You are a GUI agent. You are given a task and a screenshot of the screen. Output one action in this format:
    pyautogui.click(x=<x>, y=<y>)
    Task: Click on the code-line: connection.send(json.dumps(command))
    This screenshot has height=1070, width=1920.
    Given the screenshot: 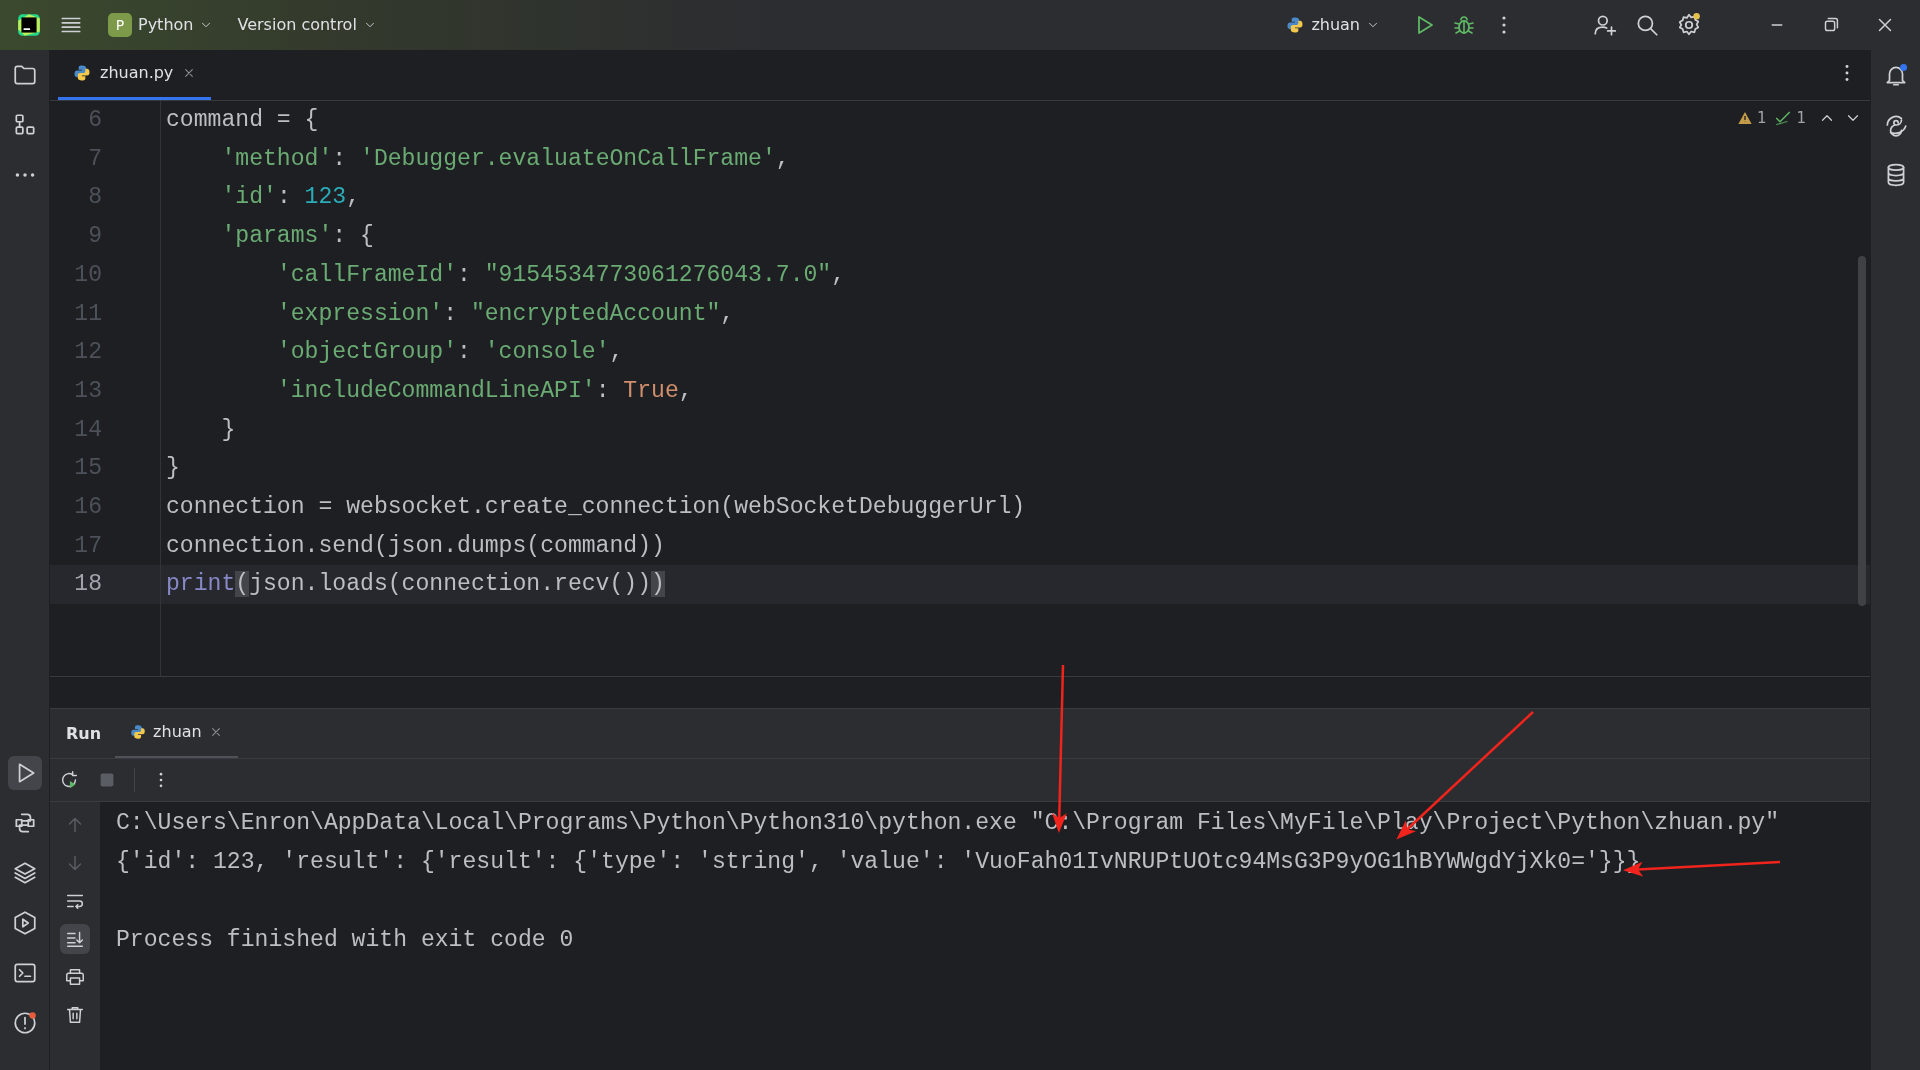 What is the action you would take?
    pyautogui.click(x=415, y=546)
    